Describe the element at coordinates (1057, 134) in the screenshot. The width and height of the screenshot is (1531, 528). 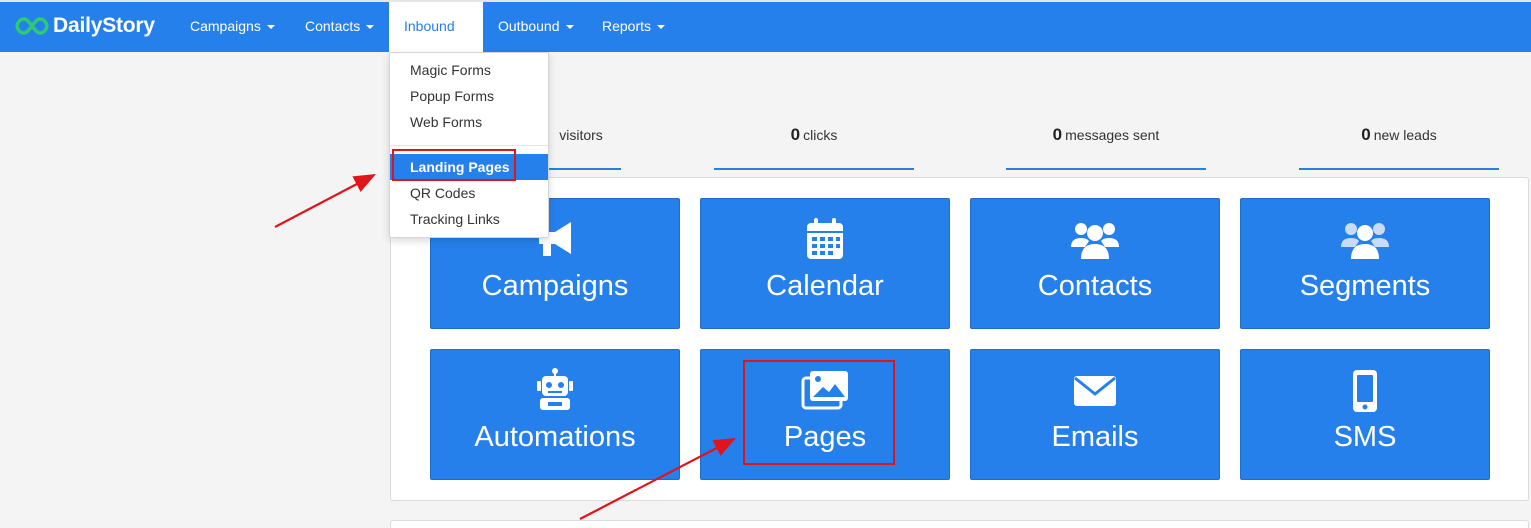
I see `stat-messages-value: 0` at that location.